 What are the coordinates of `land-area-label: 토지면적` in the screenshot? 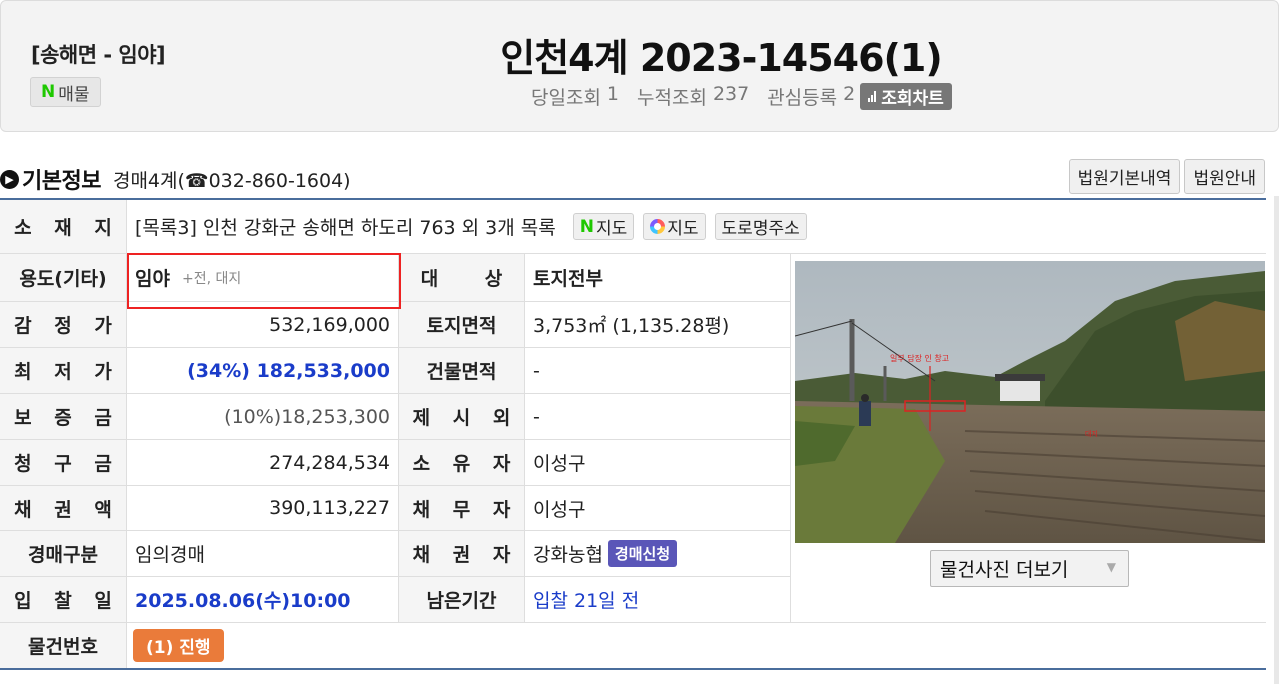 It's located at (462, 325).